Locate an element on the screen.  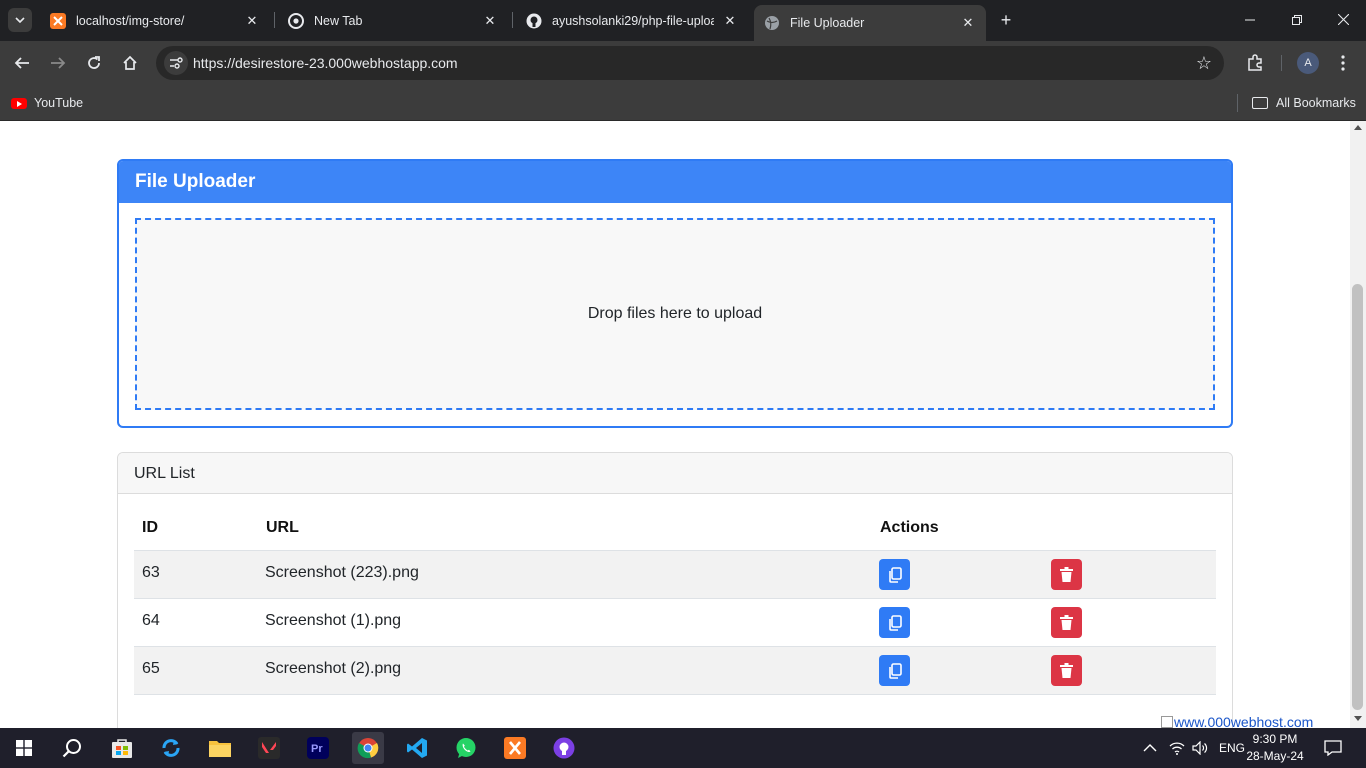
row-url: Screenshot (2).png is located at coordinates (333, 668).